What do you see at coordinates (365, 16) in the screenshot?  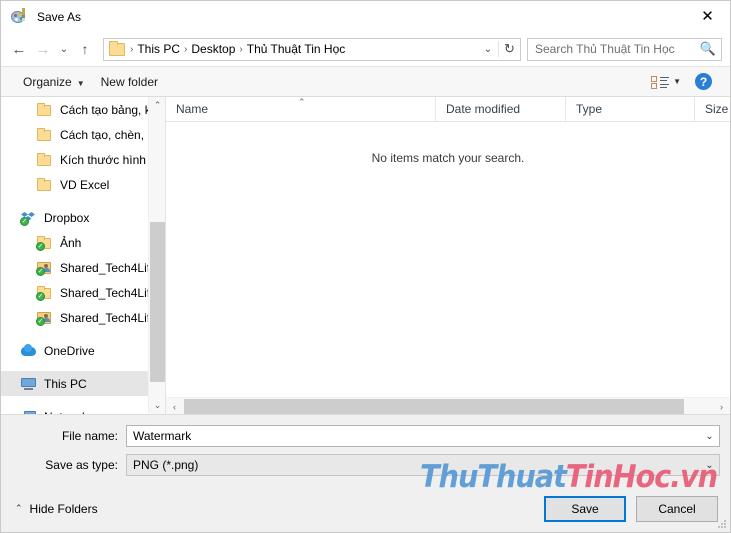 I see `title-bar: Save As ✕` at bounding box center [365, 16].